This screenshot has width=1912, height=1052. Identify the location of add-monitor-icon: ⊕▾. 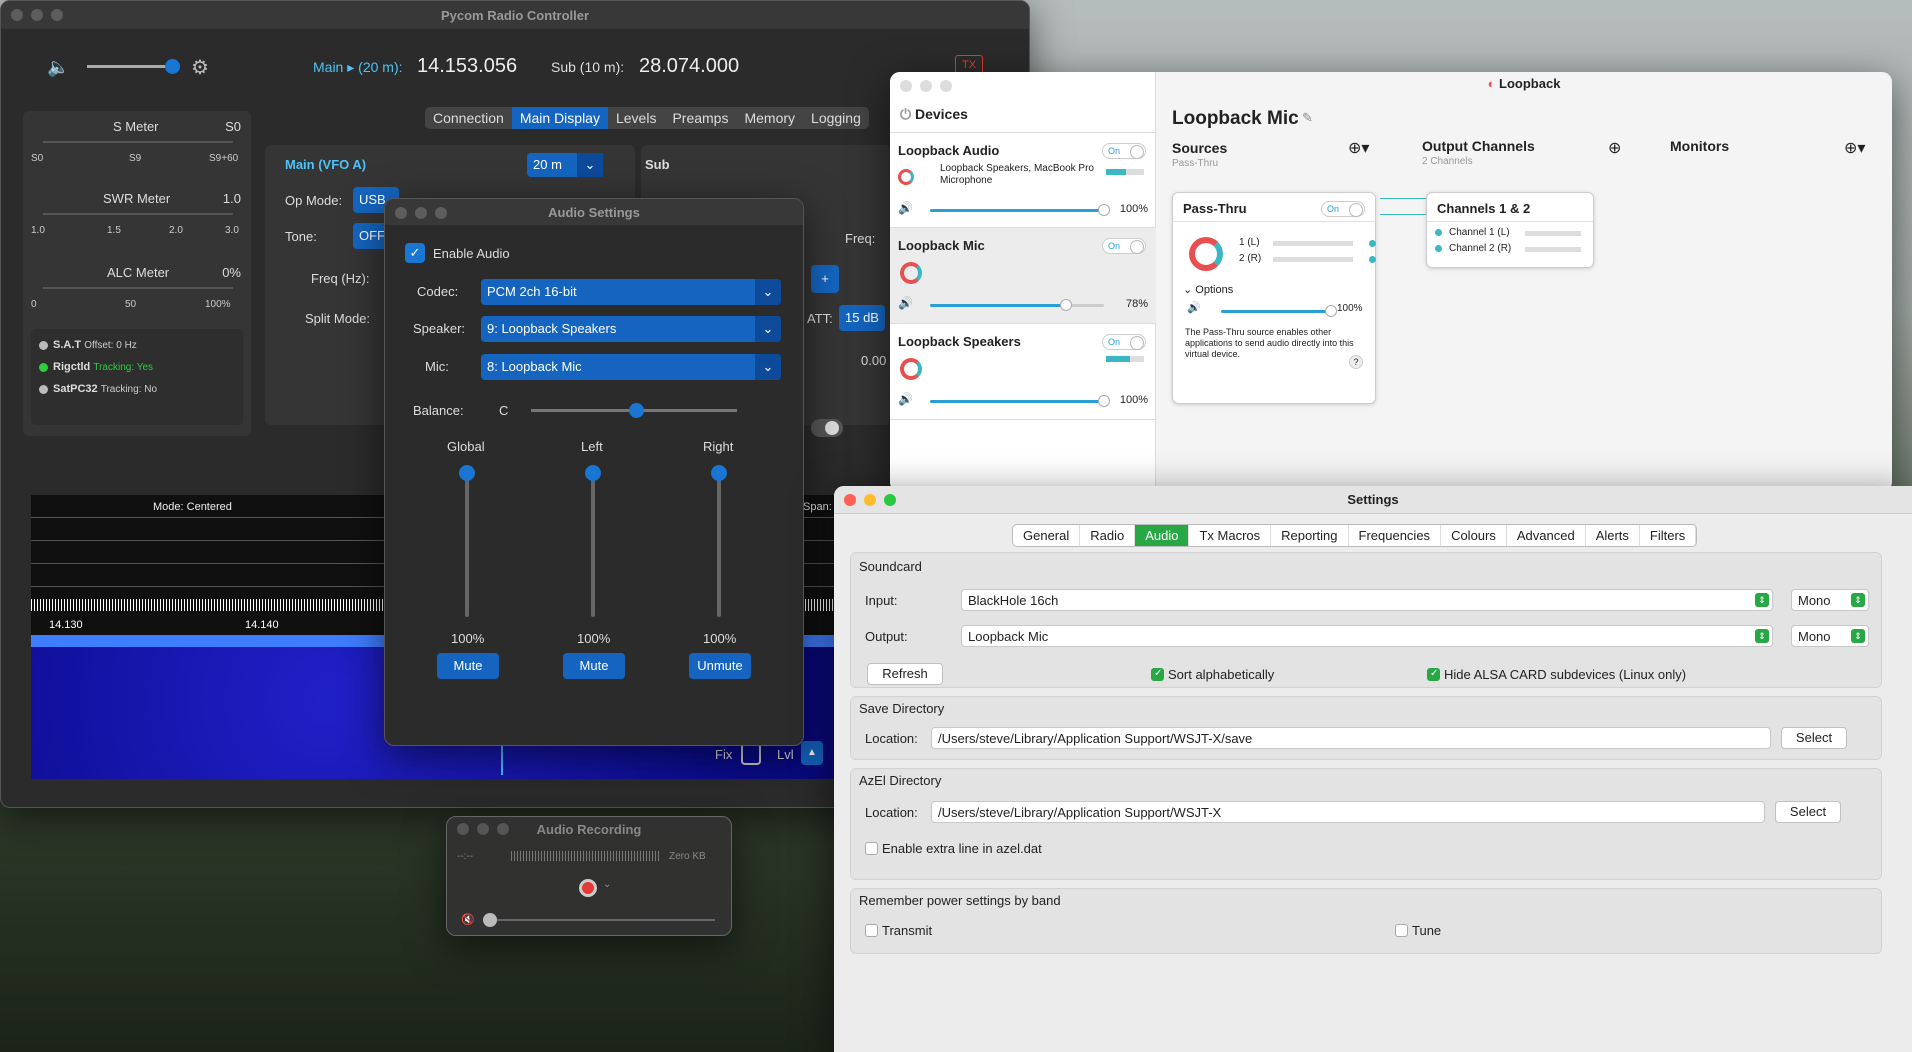
(1854, 148).